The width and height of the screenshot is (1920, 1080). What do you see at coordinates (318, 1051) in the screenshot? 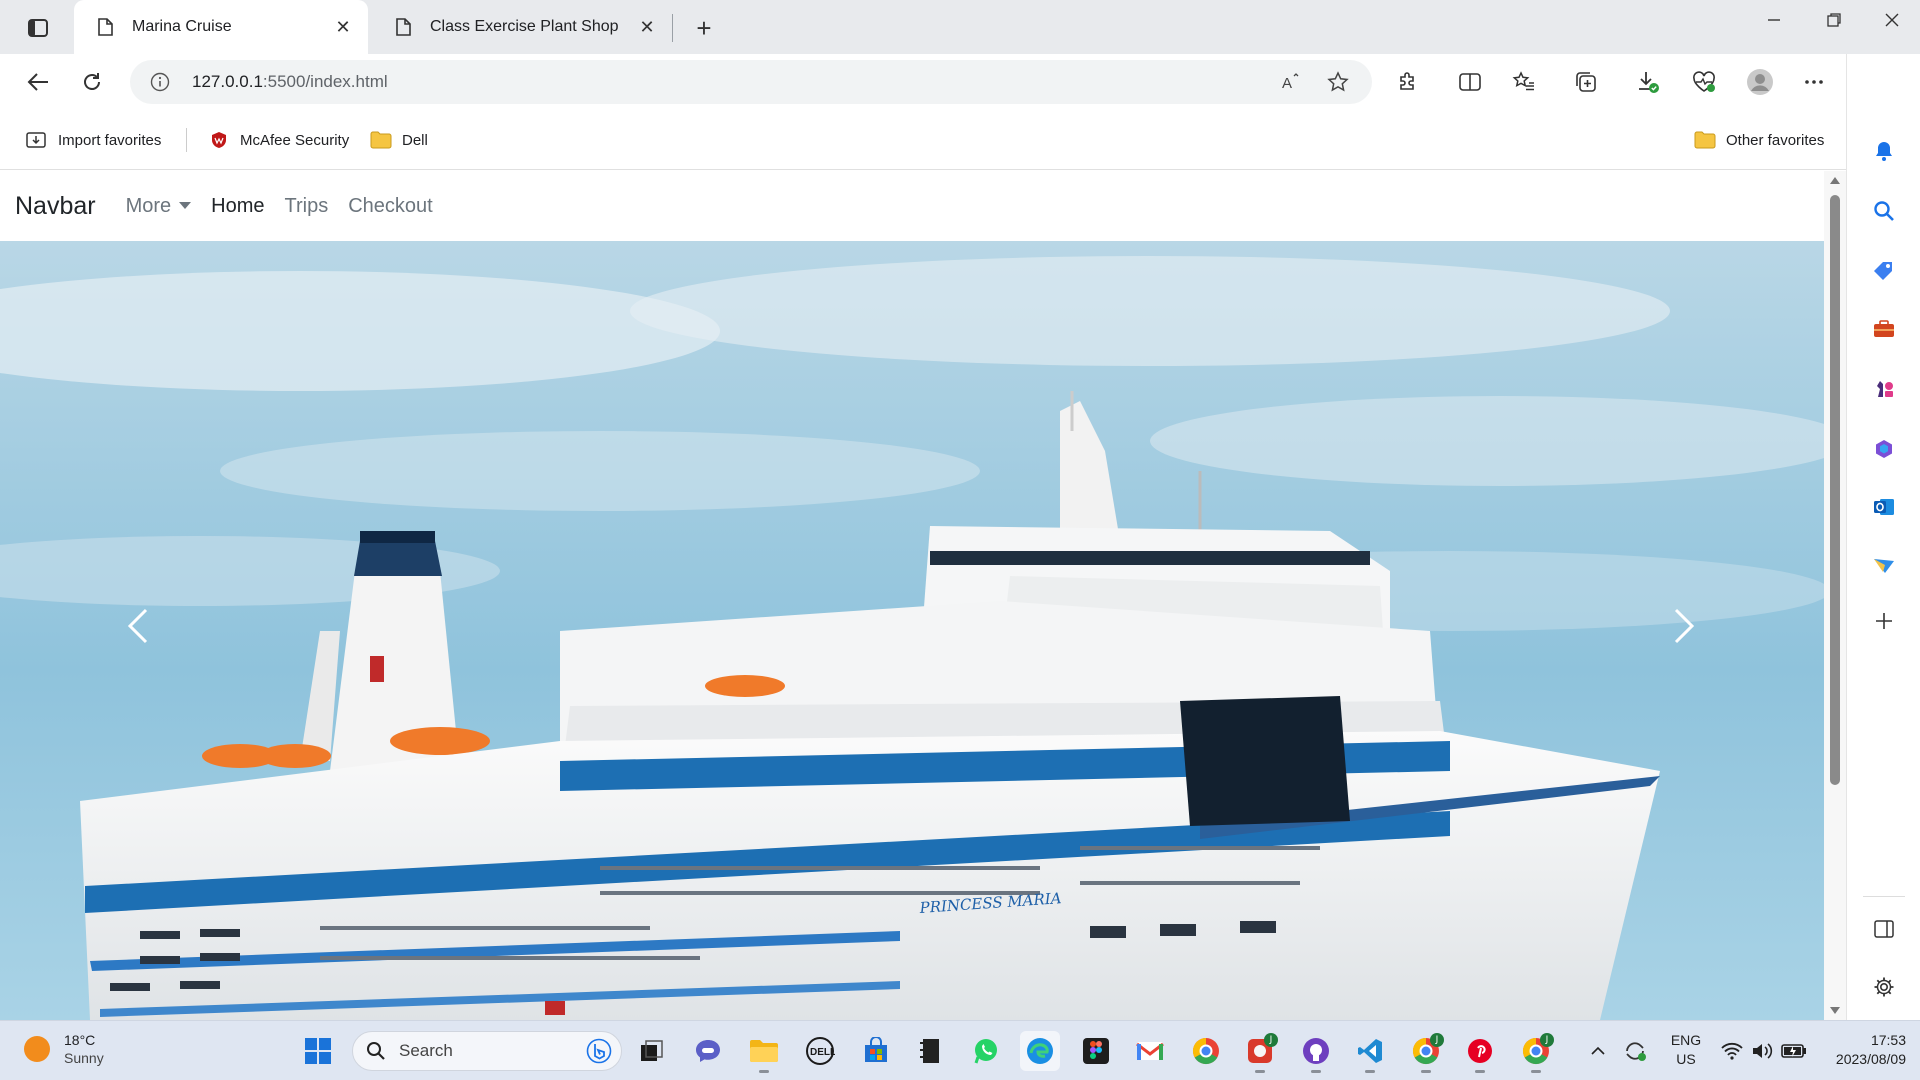
I see `start-button` at bounding box center [318, 1051].